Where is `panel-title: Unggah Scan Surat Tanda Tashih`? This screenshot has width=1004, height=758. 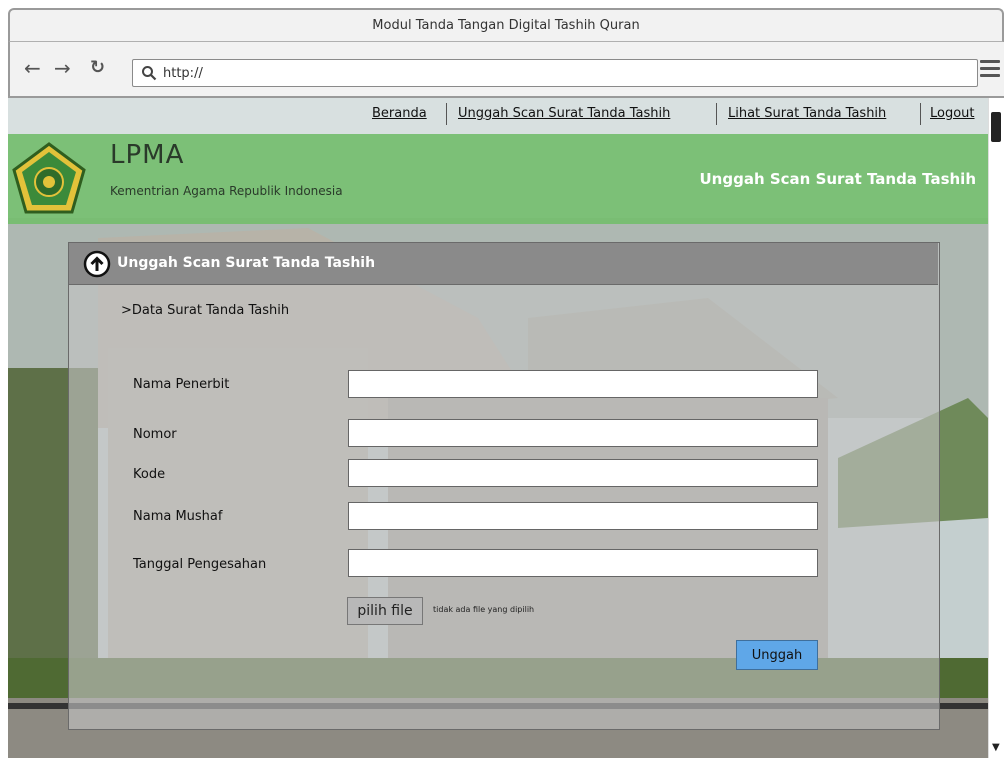 panel-title: Unggah Scan Surat Tanda Tashih is located at coordinates (246, 263).